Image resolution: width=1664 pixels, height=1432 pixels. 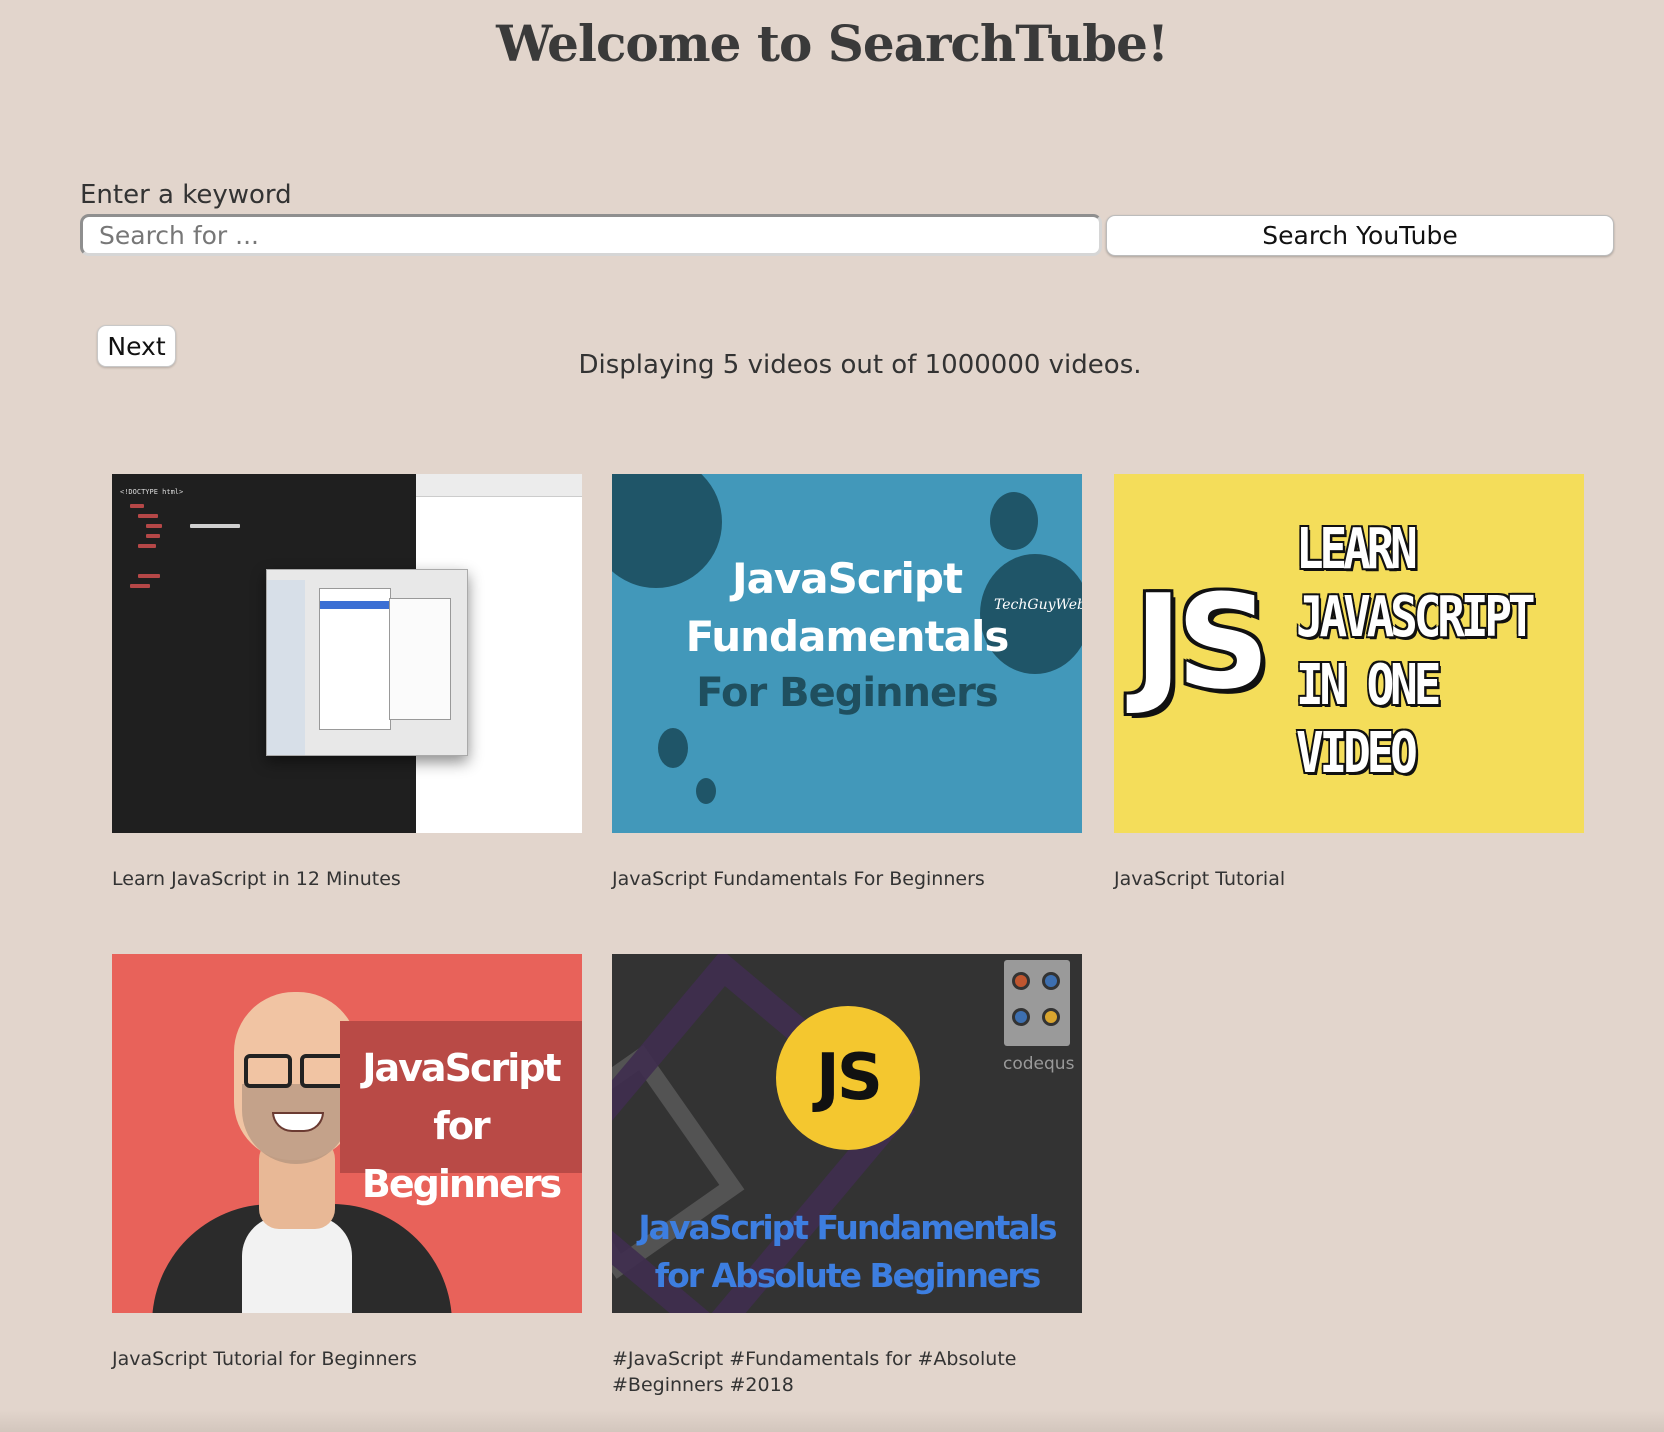 What do you see at coordinates (152, 492) in the screenshot?
I see `code-text: <!DOCTYPE html>` at bounding box center [152, 492].